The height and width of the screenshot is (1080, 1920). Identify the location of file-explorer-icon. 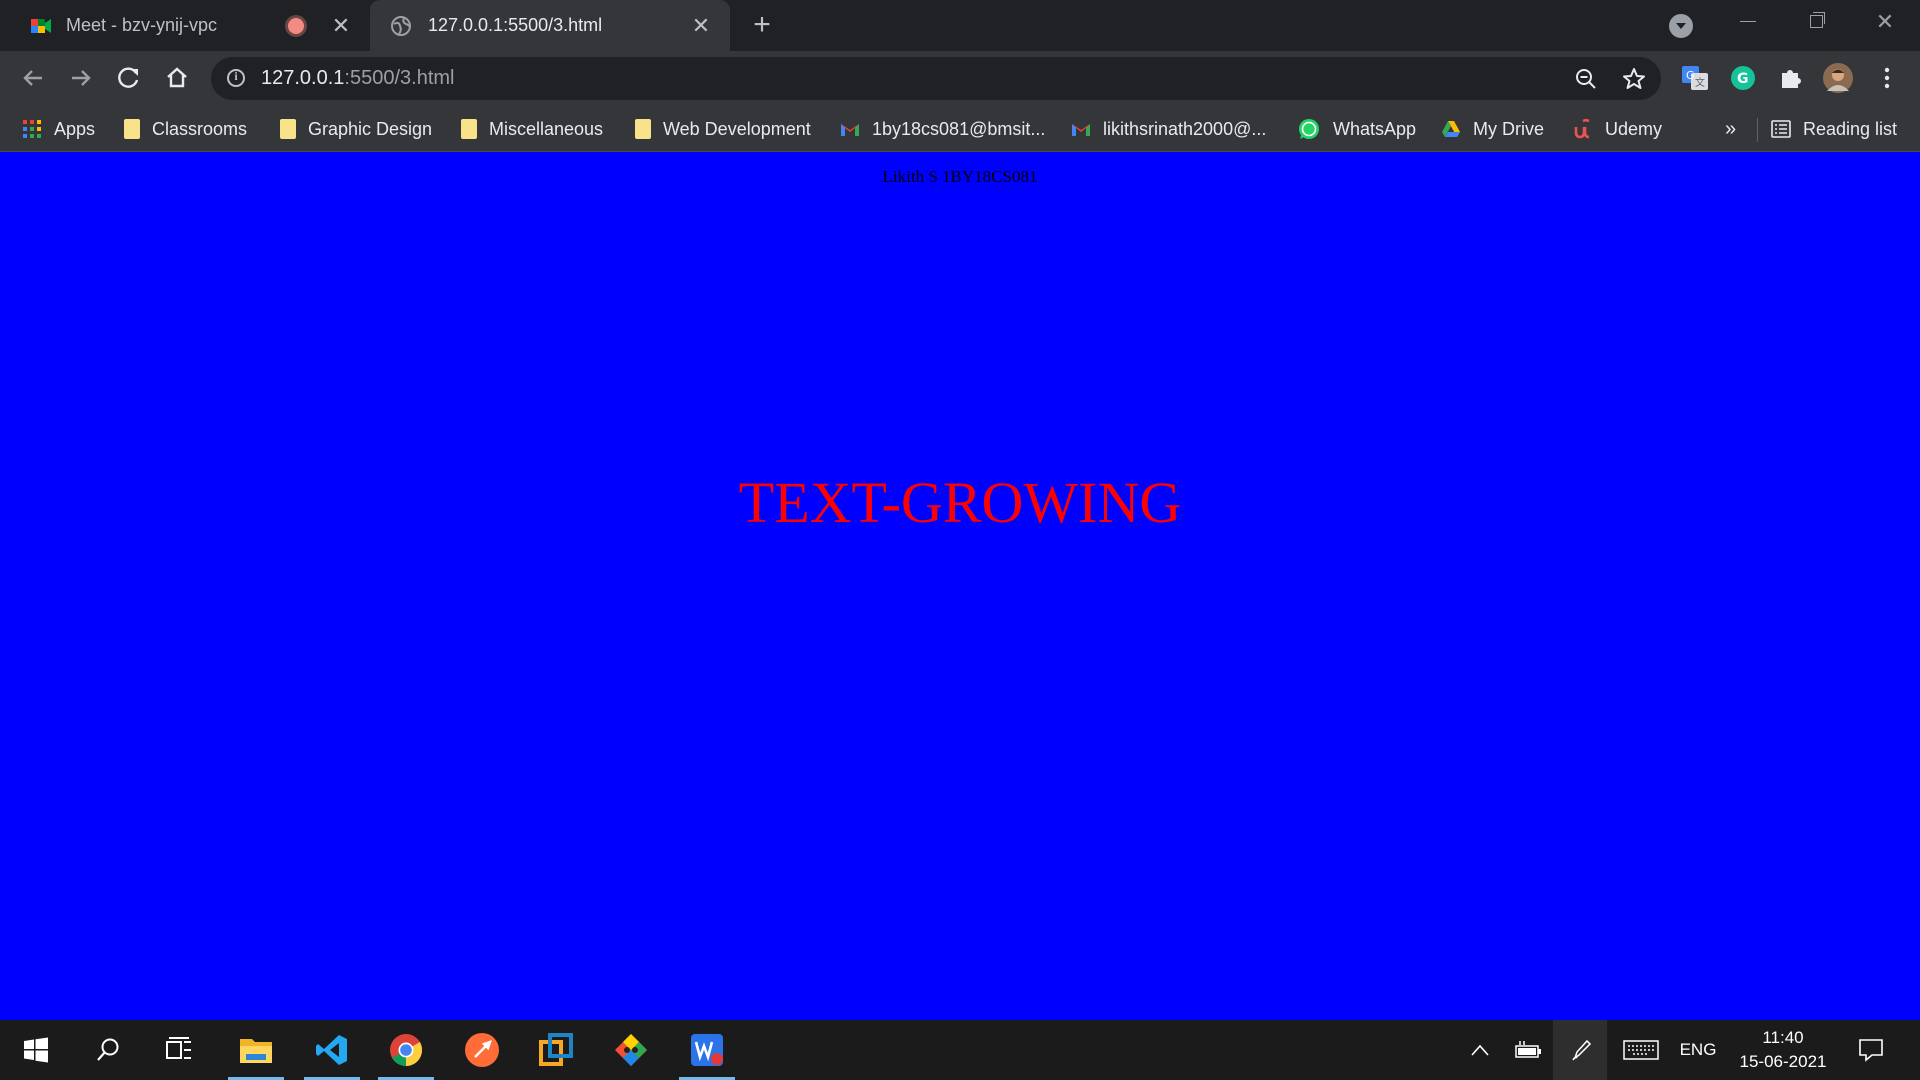
(256, 1051).